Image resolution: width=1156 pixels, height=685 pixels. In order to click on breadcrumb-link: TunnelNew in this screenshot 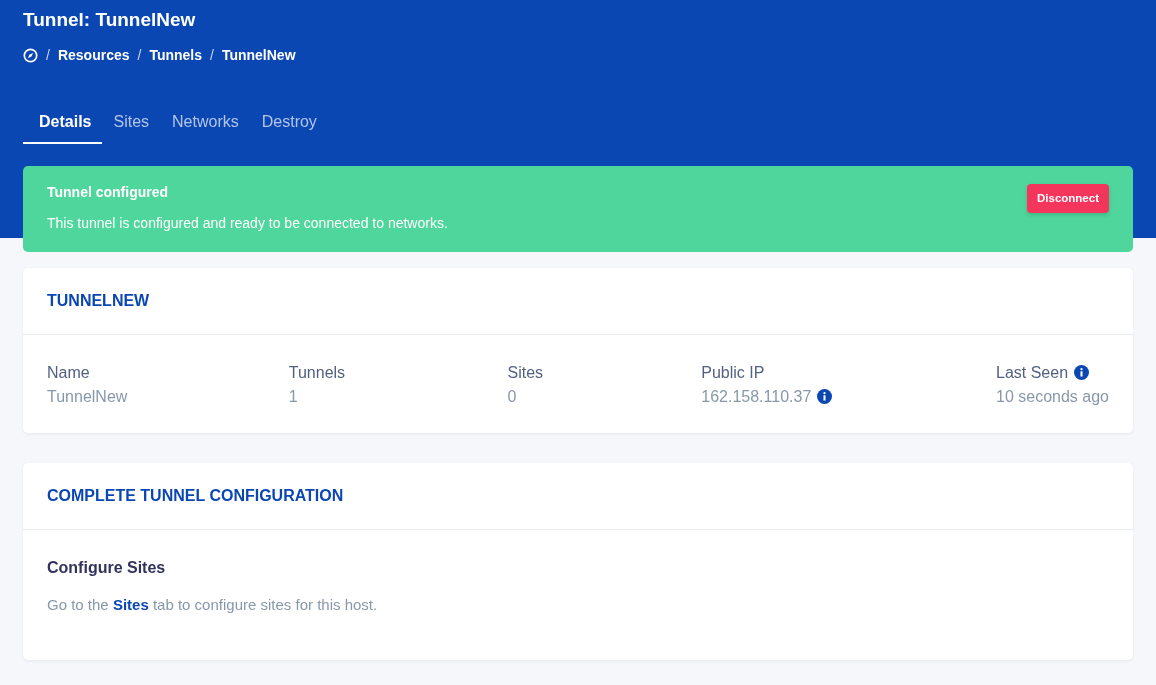, I will do `click(258, 55)`.